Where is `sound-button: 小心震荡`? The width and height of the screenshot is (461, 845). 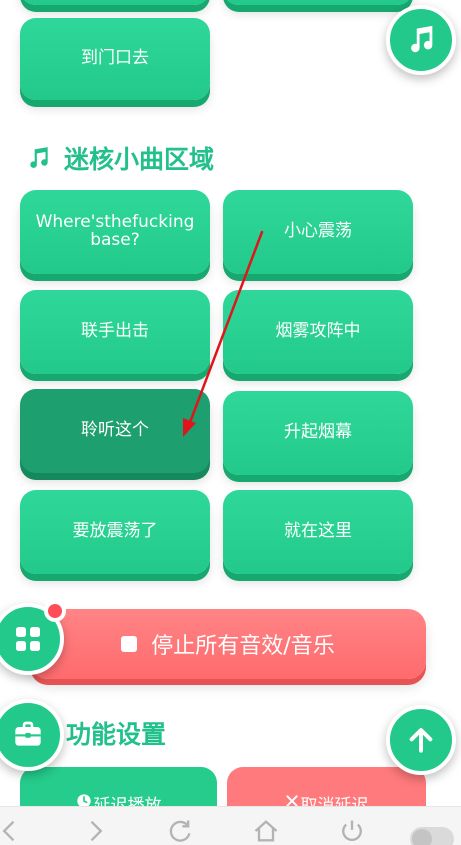 sound-button: 小心震荡 is located at coordinates (318, 232).